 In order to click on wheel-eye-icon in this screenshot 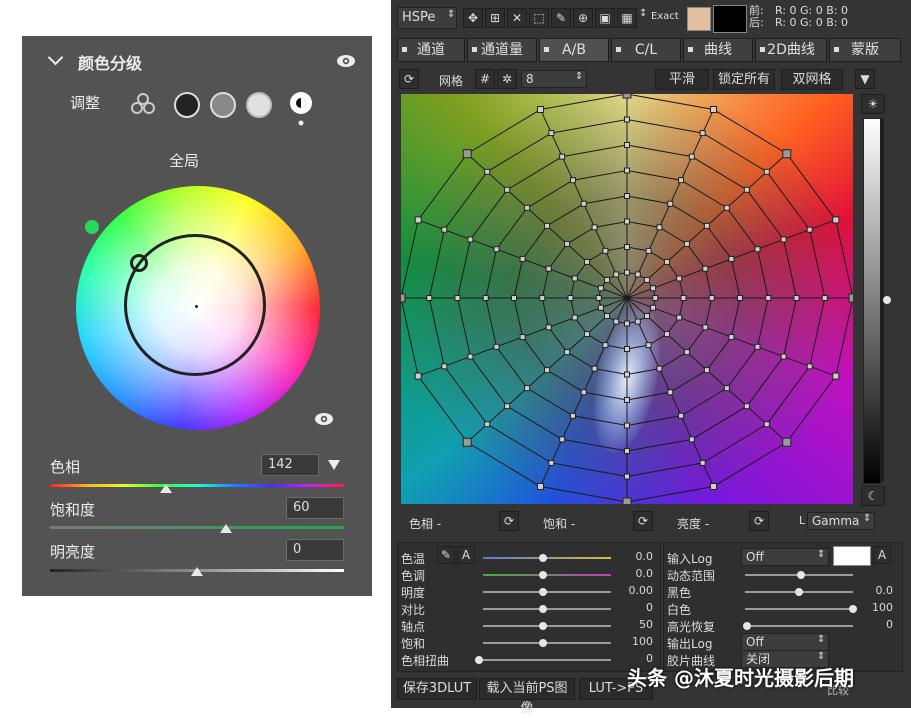, I will do `click(324, 419)`.